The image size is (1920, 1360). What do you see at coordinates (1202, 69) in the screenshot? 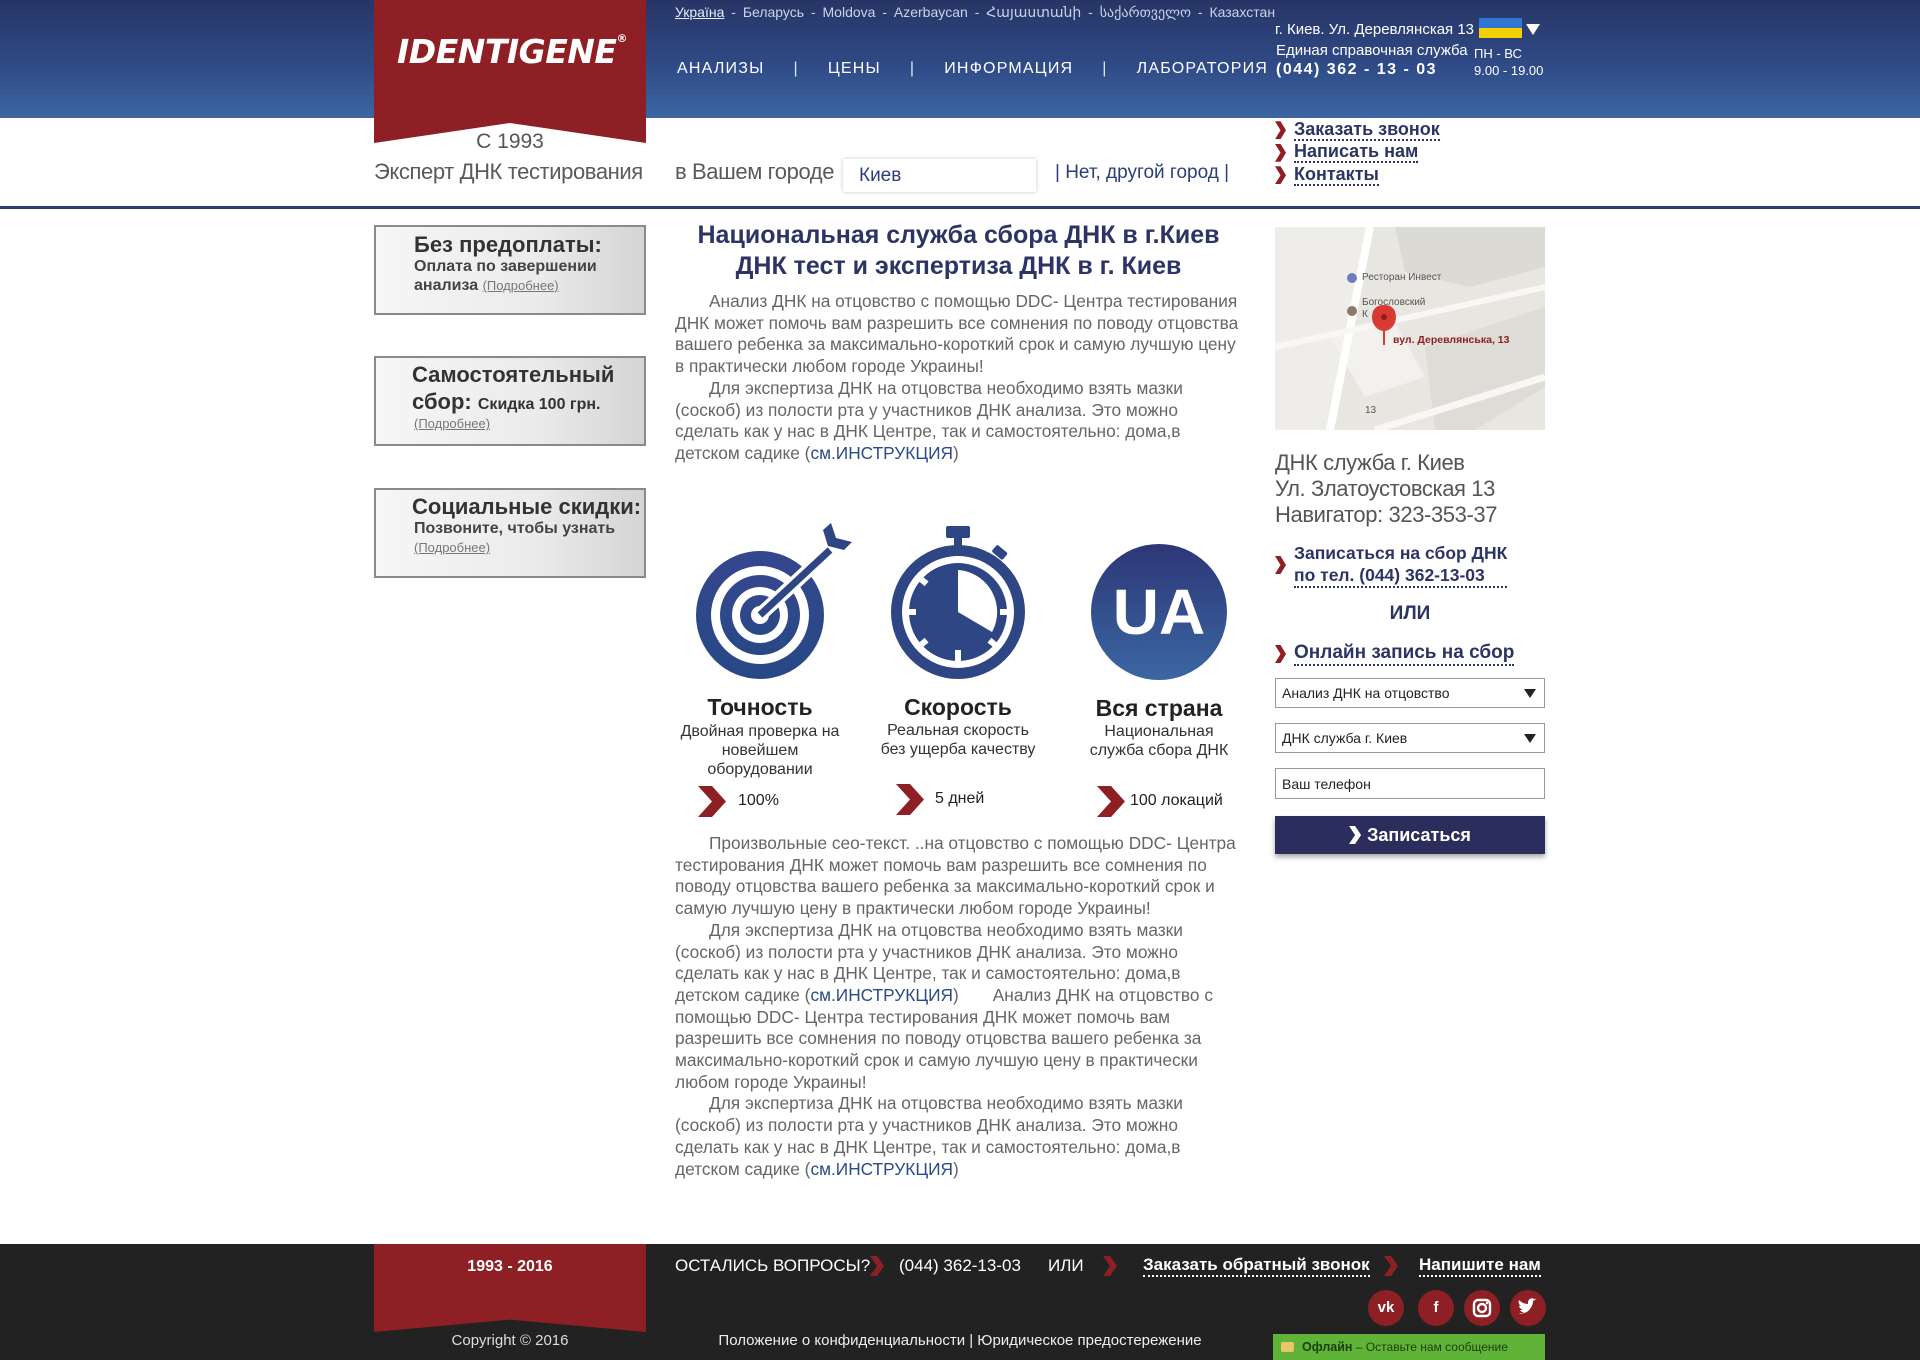
I see `nav-item-laboratory: ЛАБОРАТОРИЯ` at bounding box center [1202, 69].